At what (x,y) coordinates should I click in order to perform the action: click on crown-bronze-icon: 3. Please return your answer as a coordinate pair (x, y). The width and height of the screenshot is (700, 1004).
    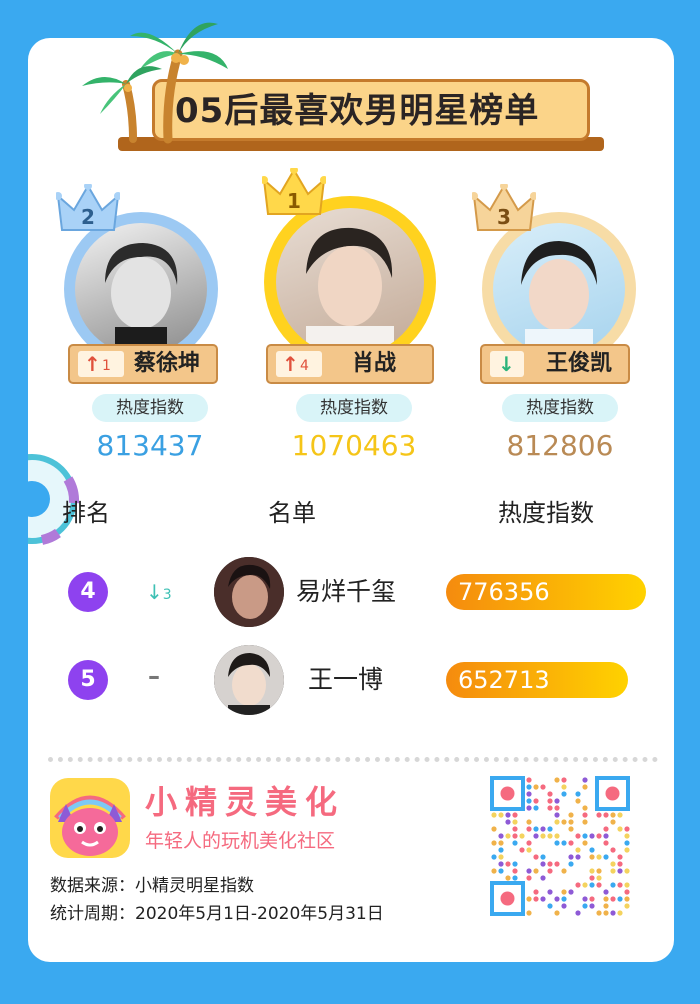
    Looking at the image, I should click on (504, 207).